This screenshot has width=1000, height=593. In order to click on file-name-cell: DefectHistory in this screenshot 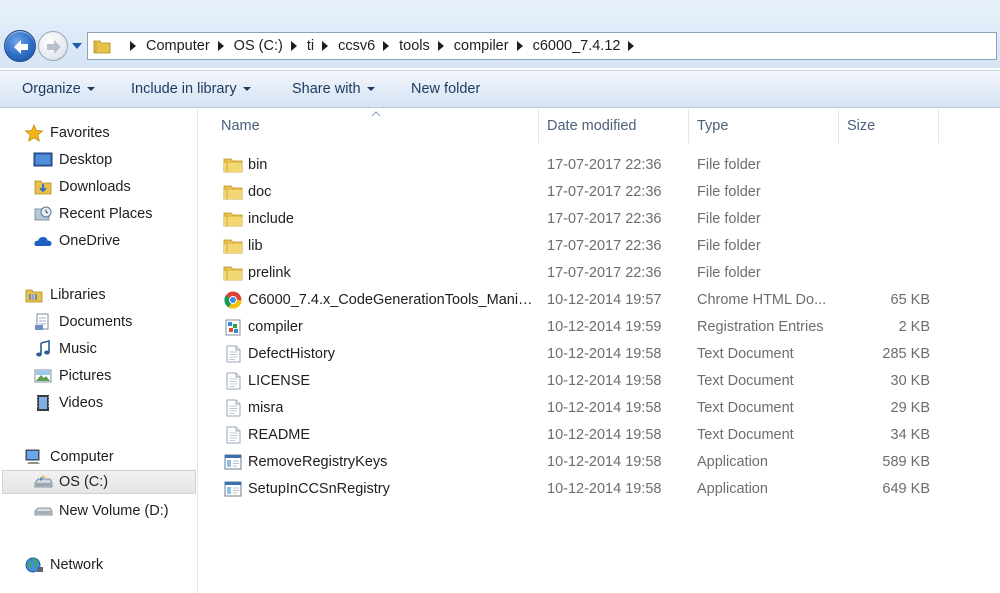, I will do `click(378, 353)`.